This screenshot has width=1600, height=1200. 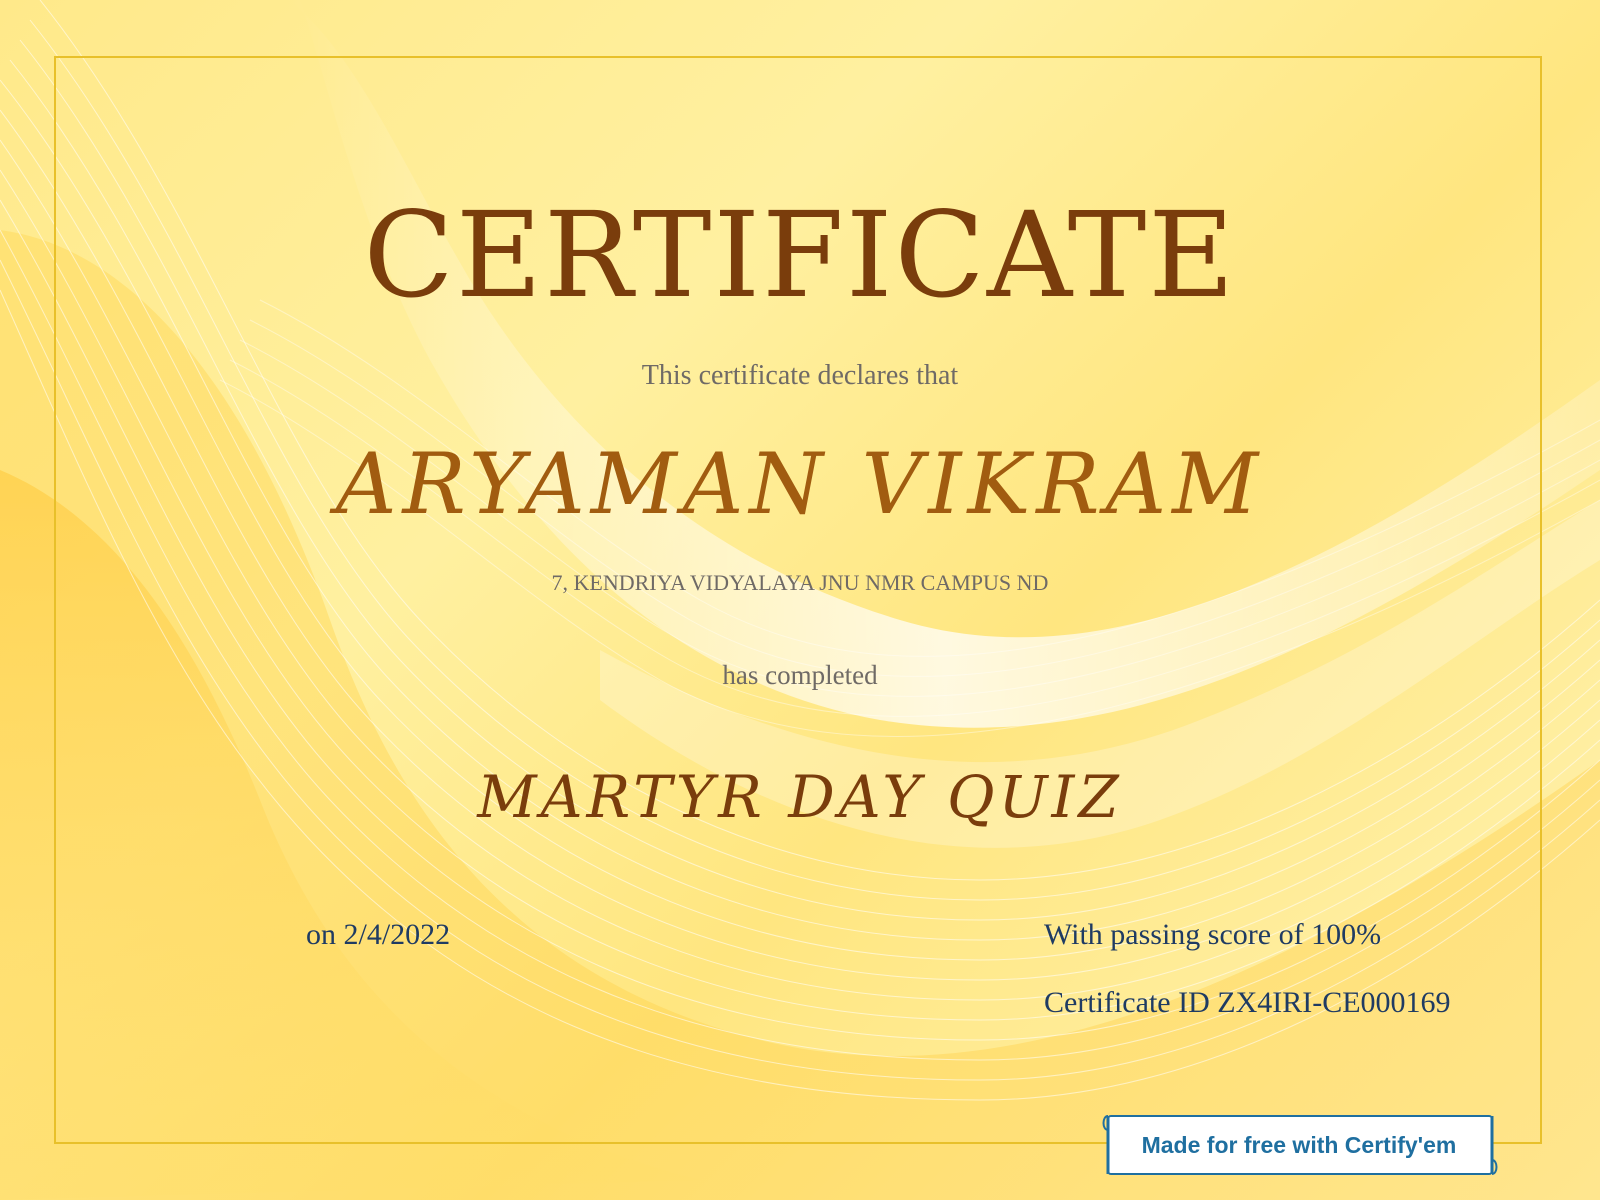 I want to click on passing-score: With passing score of 100%, so click(x=1213, y=934).